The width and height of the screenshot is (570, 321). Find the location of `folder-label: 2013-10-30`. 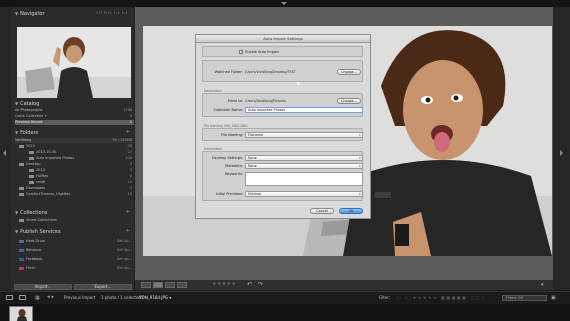

folder-label: 2013-10-30 is located at coordinates (46, 152).